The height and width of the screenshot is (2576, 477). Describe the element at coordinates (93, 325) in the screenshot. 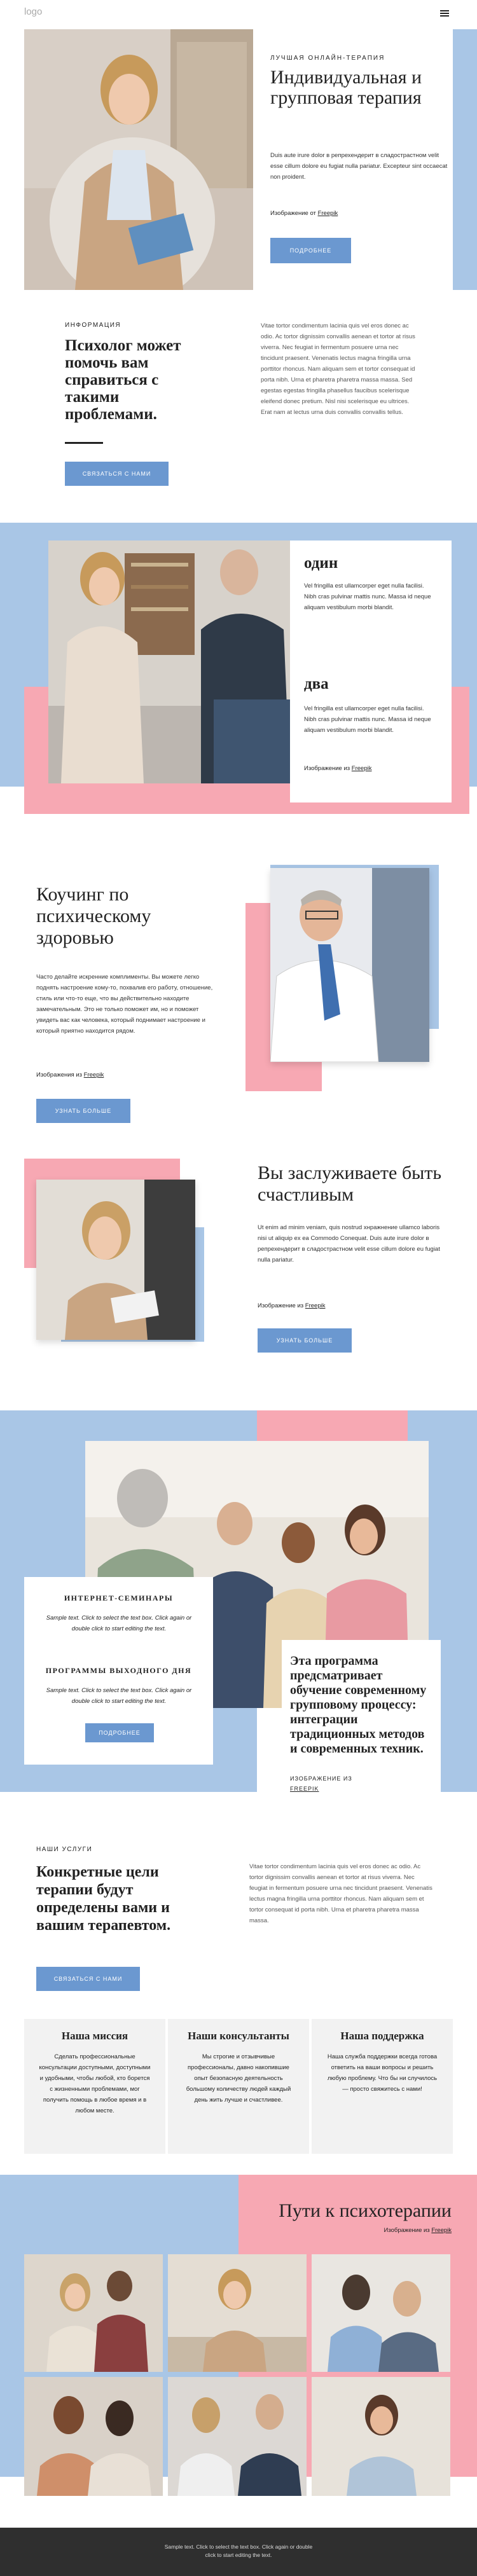

I see `info-eyebrow: ИНФОРМАЦИЯ` at that location.